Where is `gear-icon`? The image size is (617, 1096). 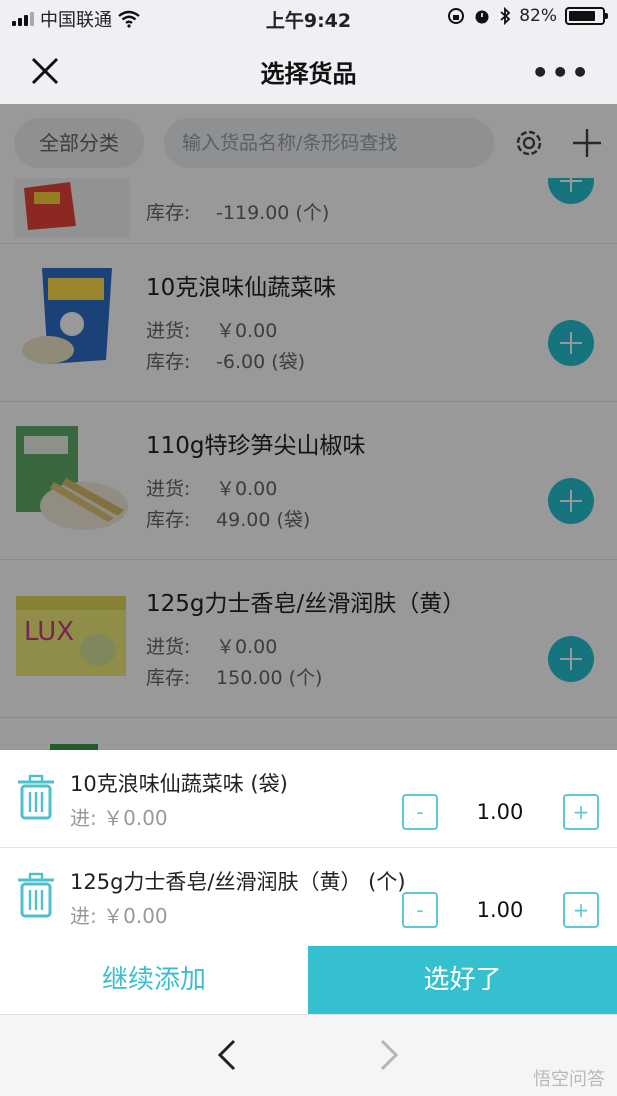
gear-icon is located at coordinates (529, 143).